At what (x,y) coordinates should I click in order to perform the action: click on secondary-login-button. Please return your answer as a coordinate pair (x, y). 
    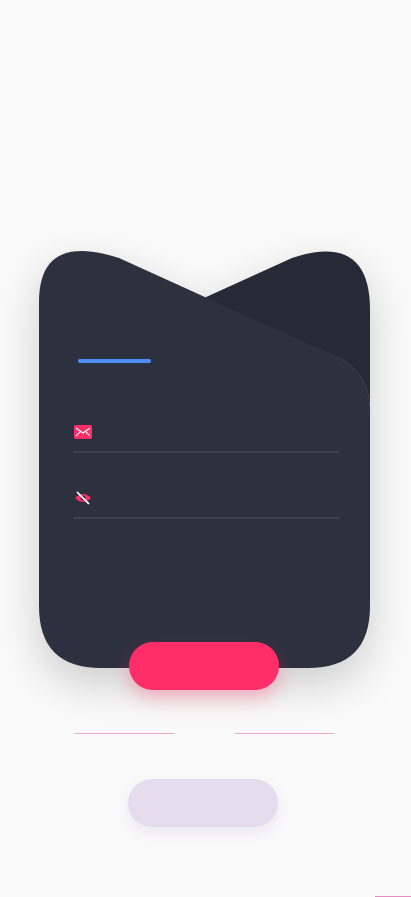
    Looking at the image, I should click on (203, 803).